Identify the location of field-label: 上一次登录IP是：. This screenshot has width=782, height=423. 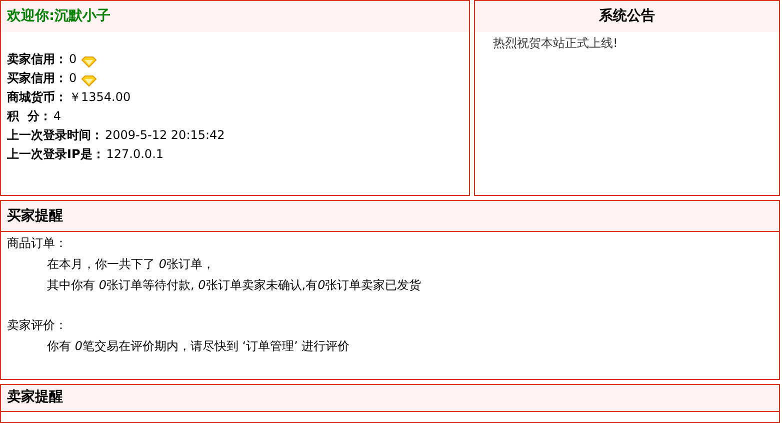
(55, 154).